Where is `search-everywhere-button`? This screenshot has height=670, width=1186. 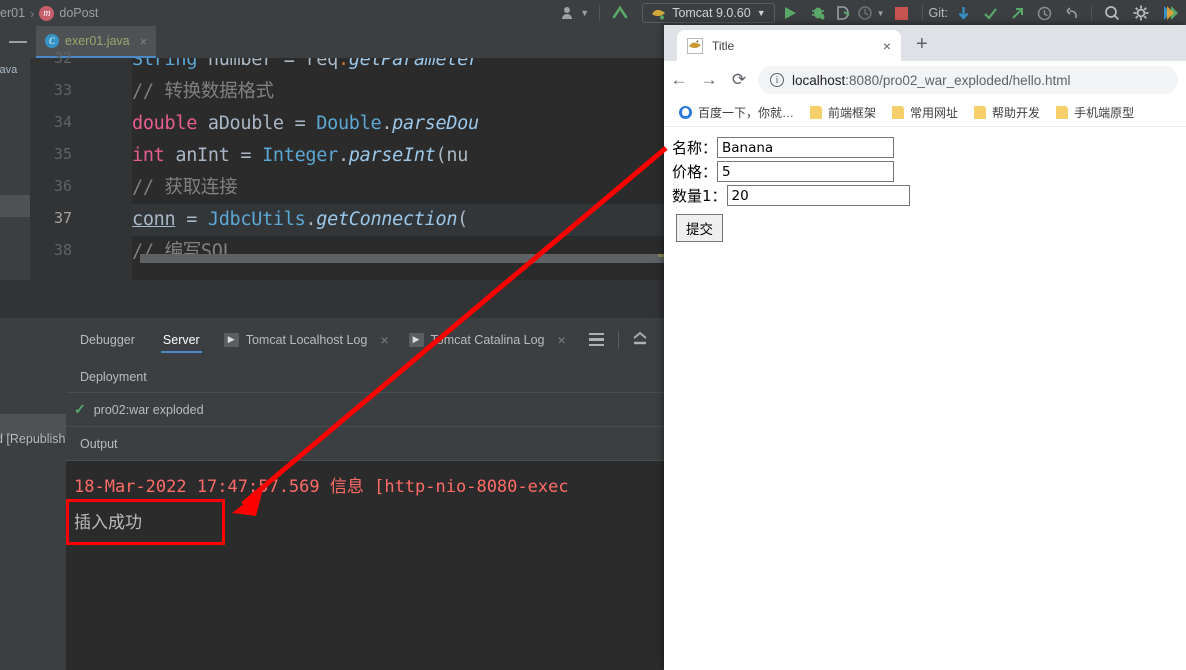
search-everywhere-button is located at coordinates (1112, 13).